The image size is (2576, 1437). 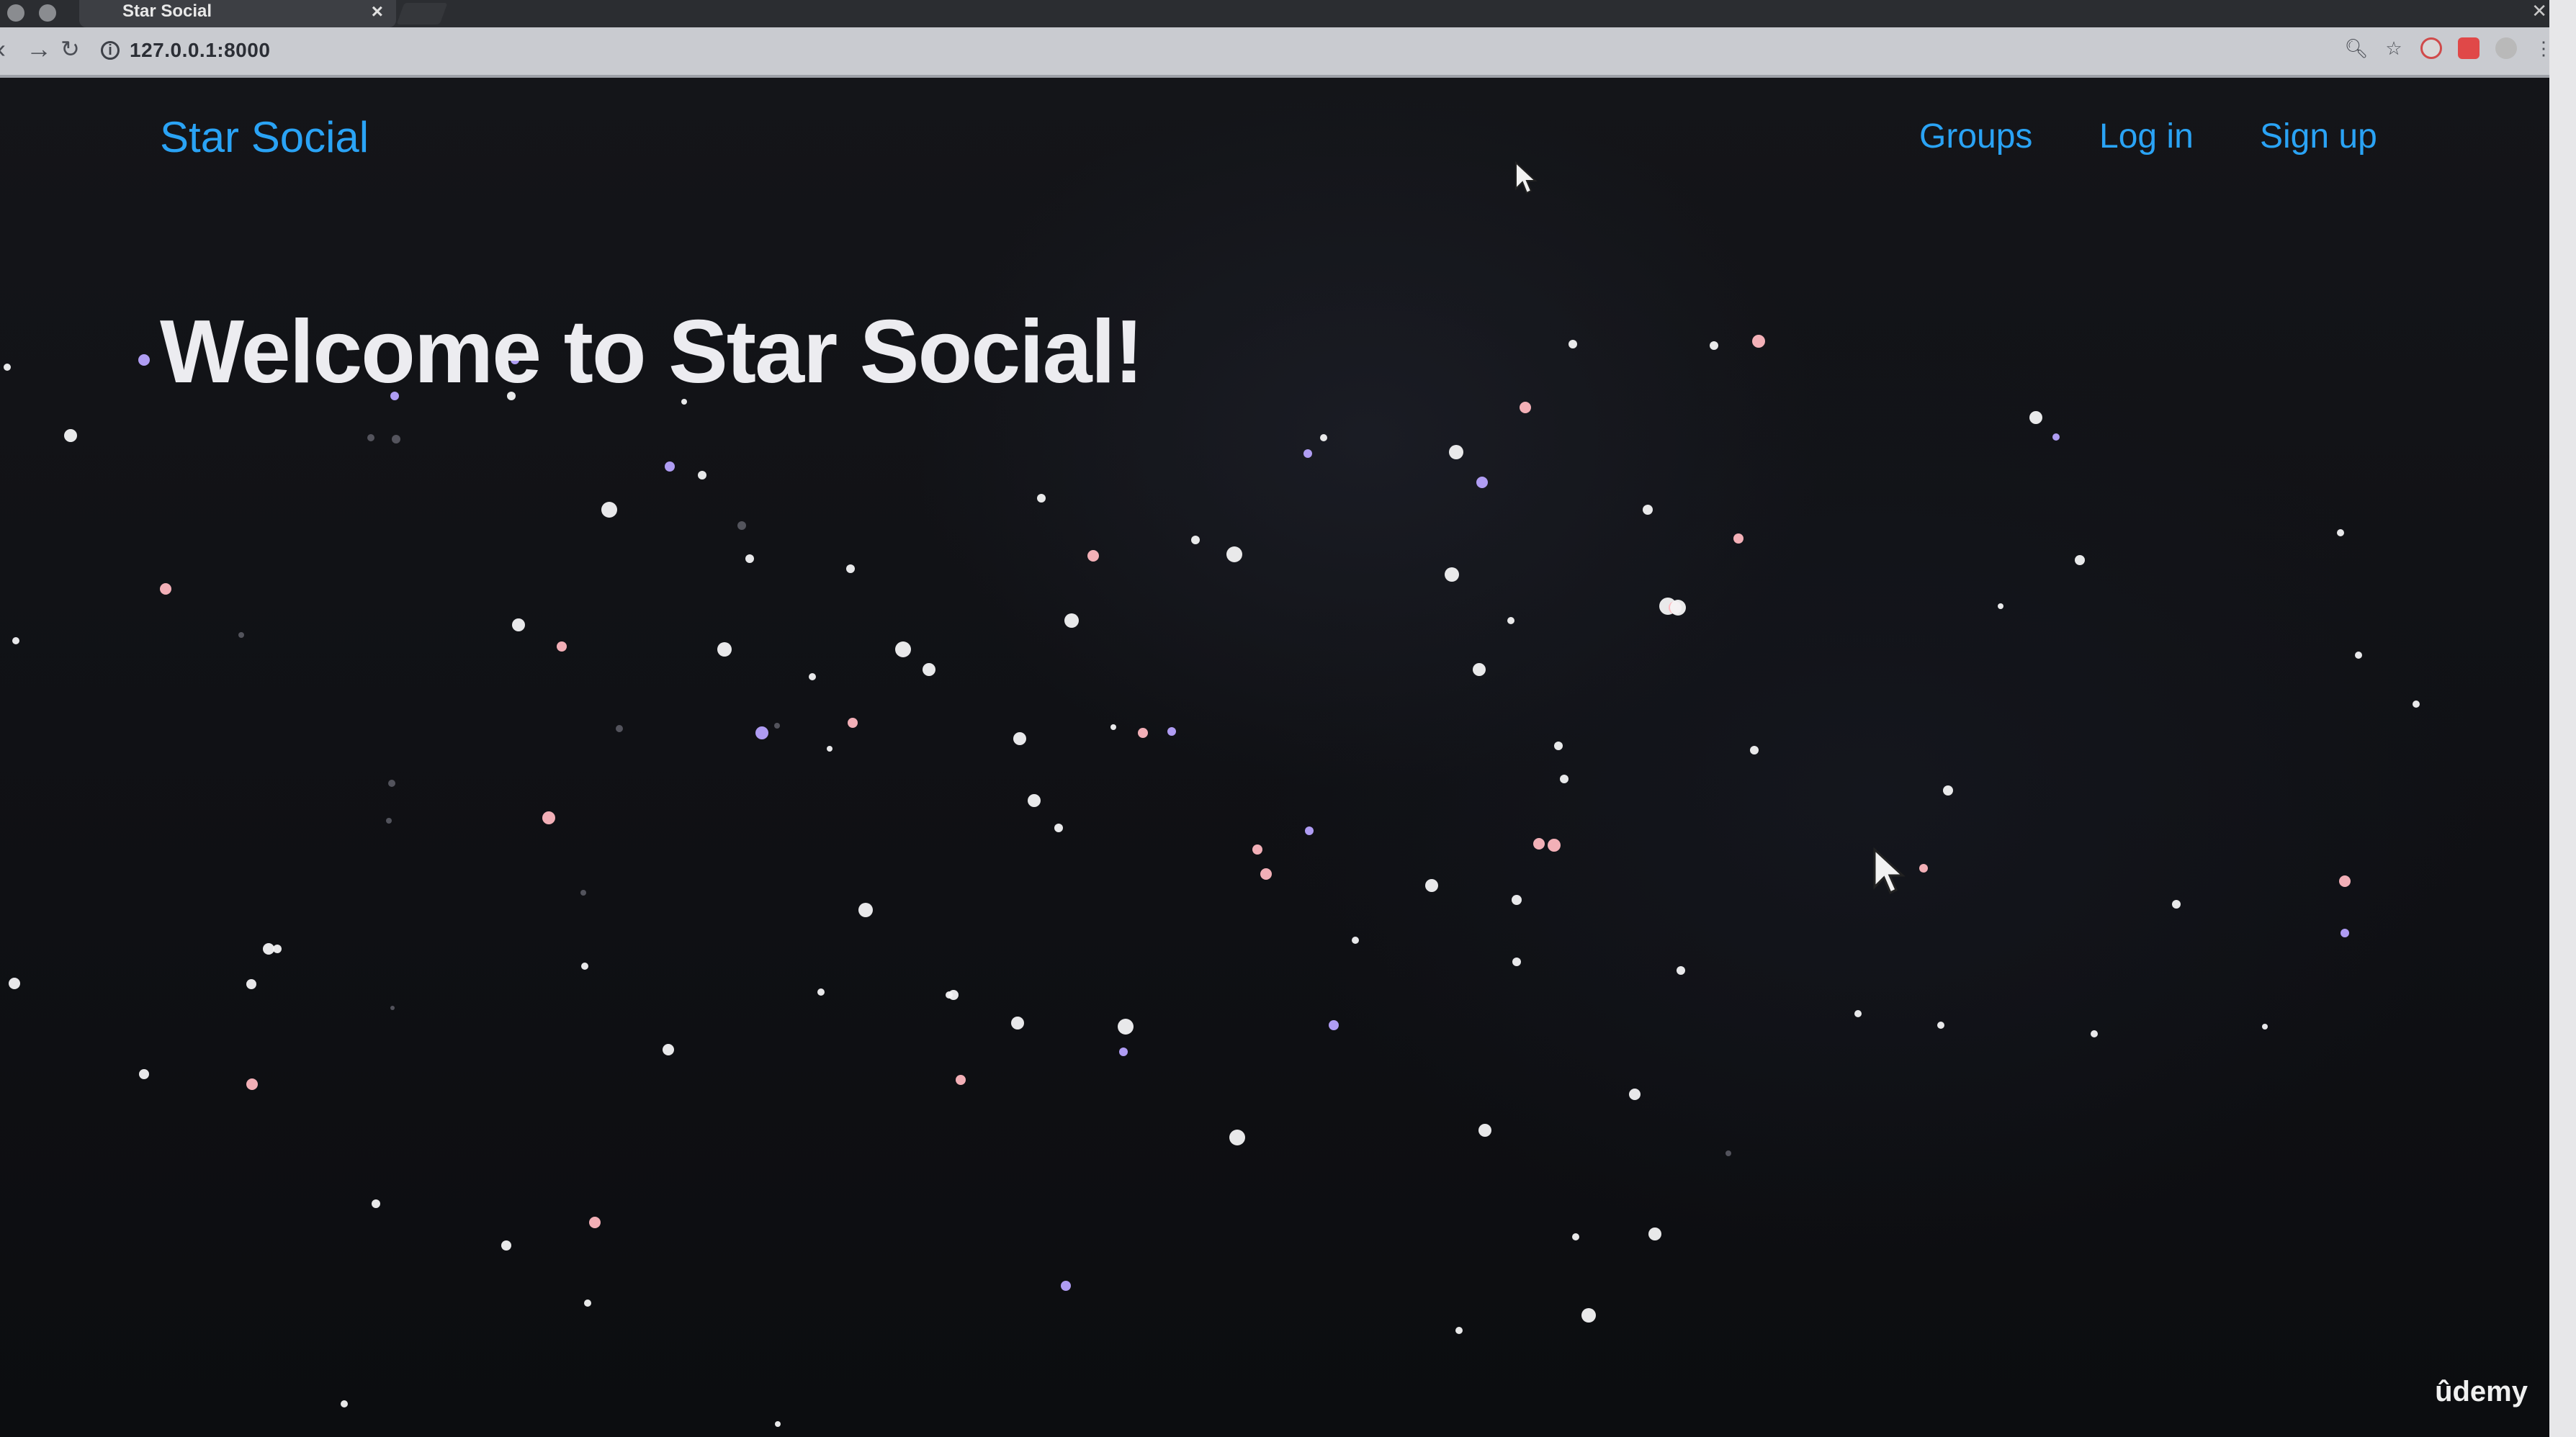 I want to click on tab-close-icon: ×, so click(x=377, y=11).